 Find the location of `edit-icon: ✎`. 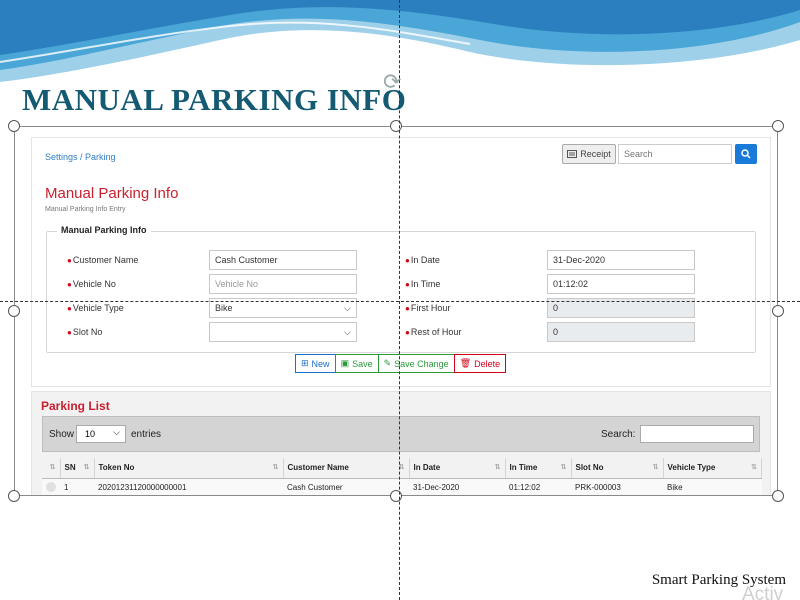

edit-icon: ✎ is located at coordinates (387, 363).